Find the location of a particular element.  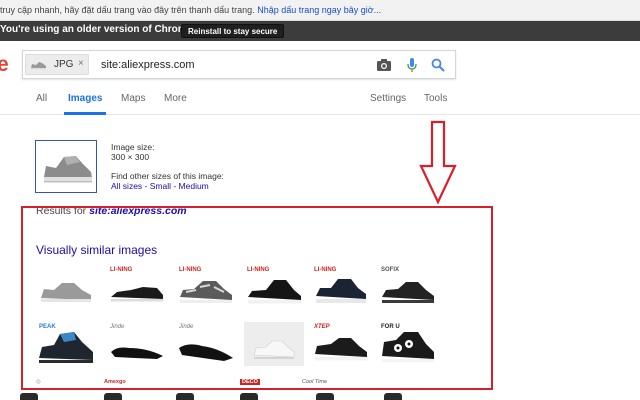

black-sock-sneaker-image is located at coordinates (274, 292).